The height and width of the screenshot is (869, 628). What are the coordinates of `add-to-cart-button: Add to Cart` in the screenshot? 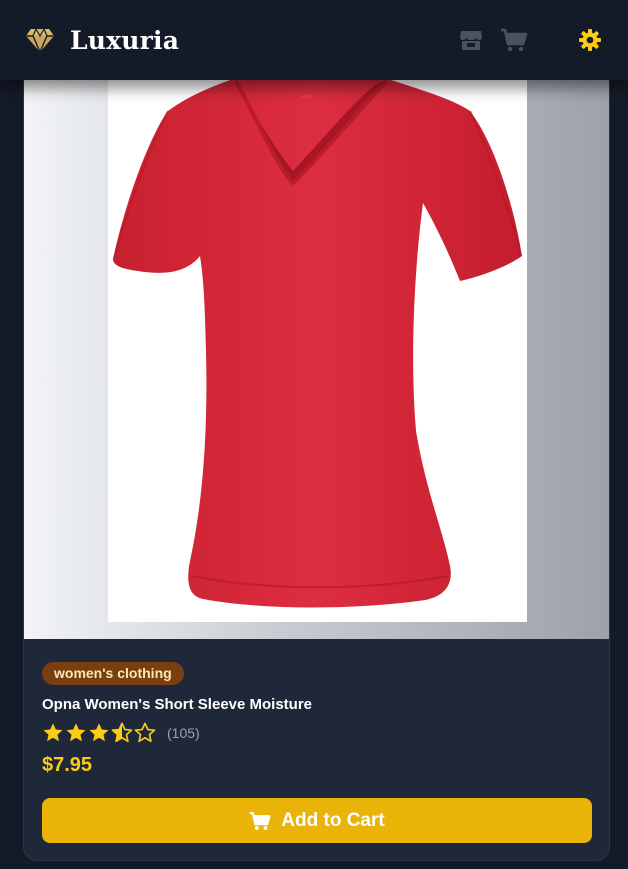 It's located at (317, 820).